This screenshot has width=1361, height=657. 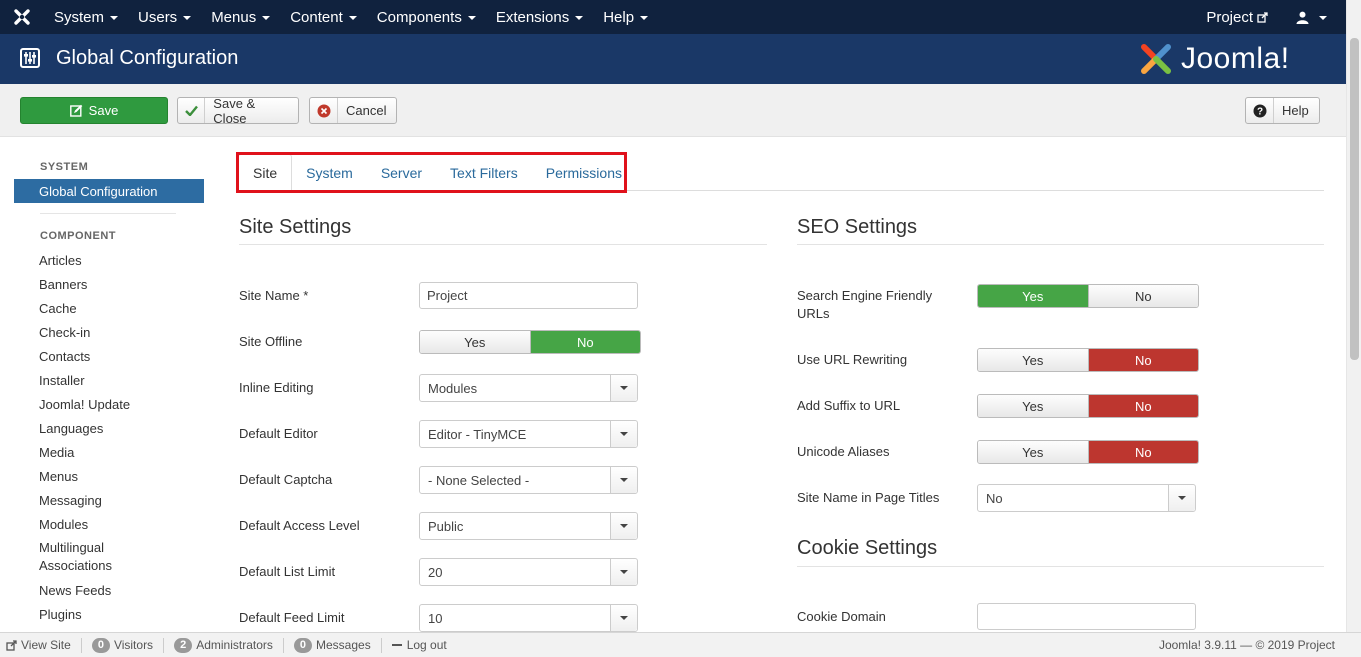 What do you see at coordinates (1237, 17) in the screenshot?
I see `project-site-link: Project` at bounding box center [1237, 17].